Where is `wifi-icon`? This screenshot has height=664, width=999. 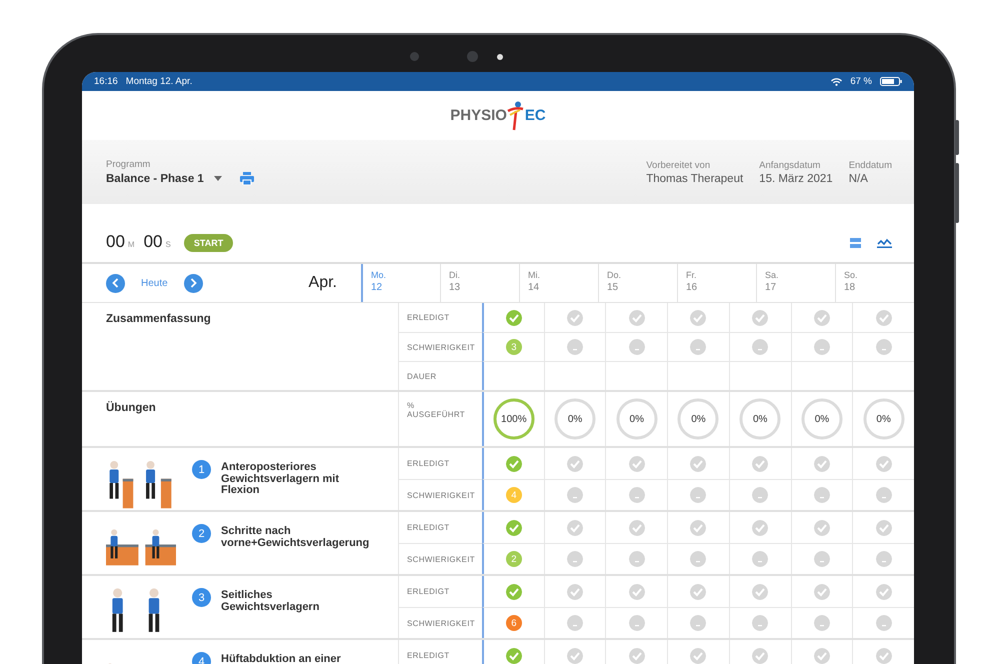
wifi-icon is located at coordinates (836, 82).